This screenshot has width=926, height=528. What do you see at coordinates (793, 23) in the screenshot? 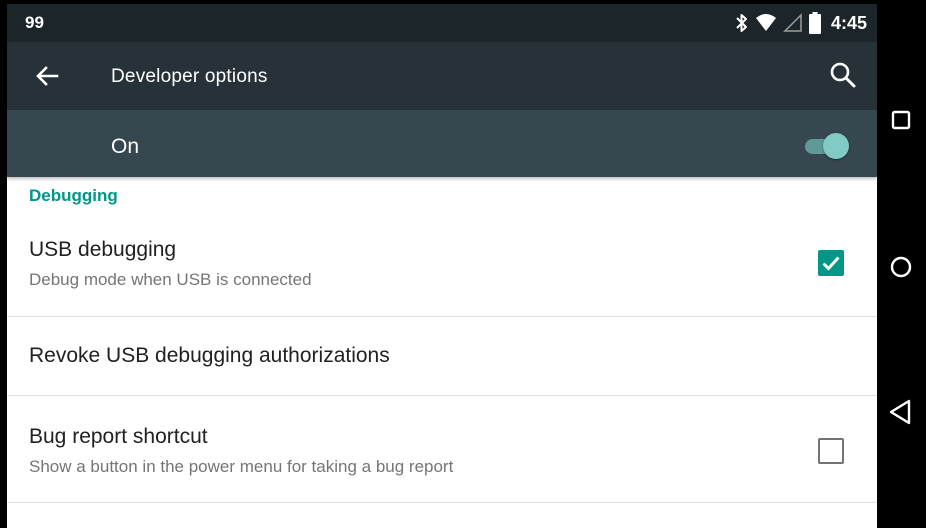
I see `signal-icon` at bounding box center [793, 23].